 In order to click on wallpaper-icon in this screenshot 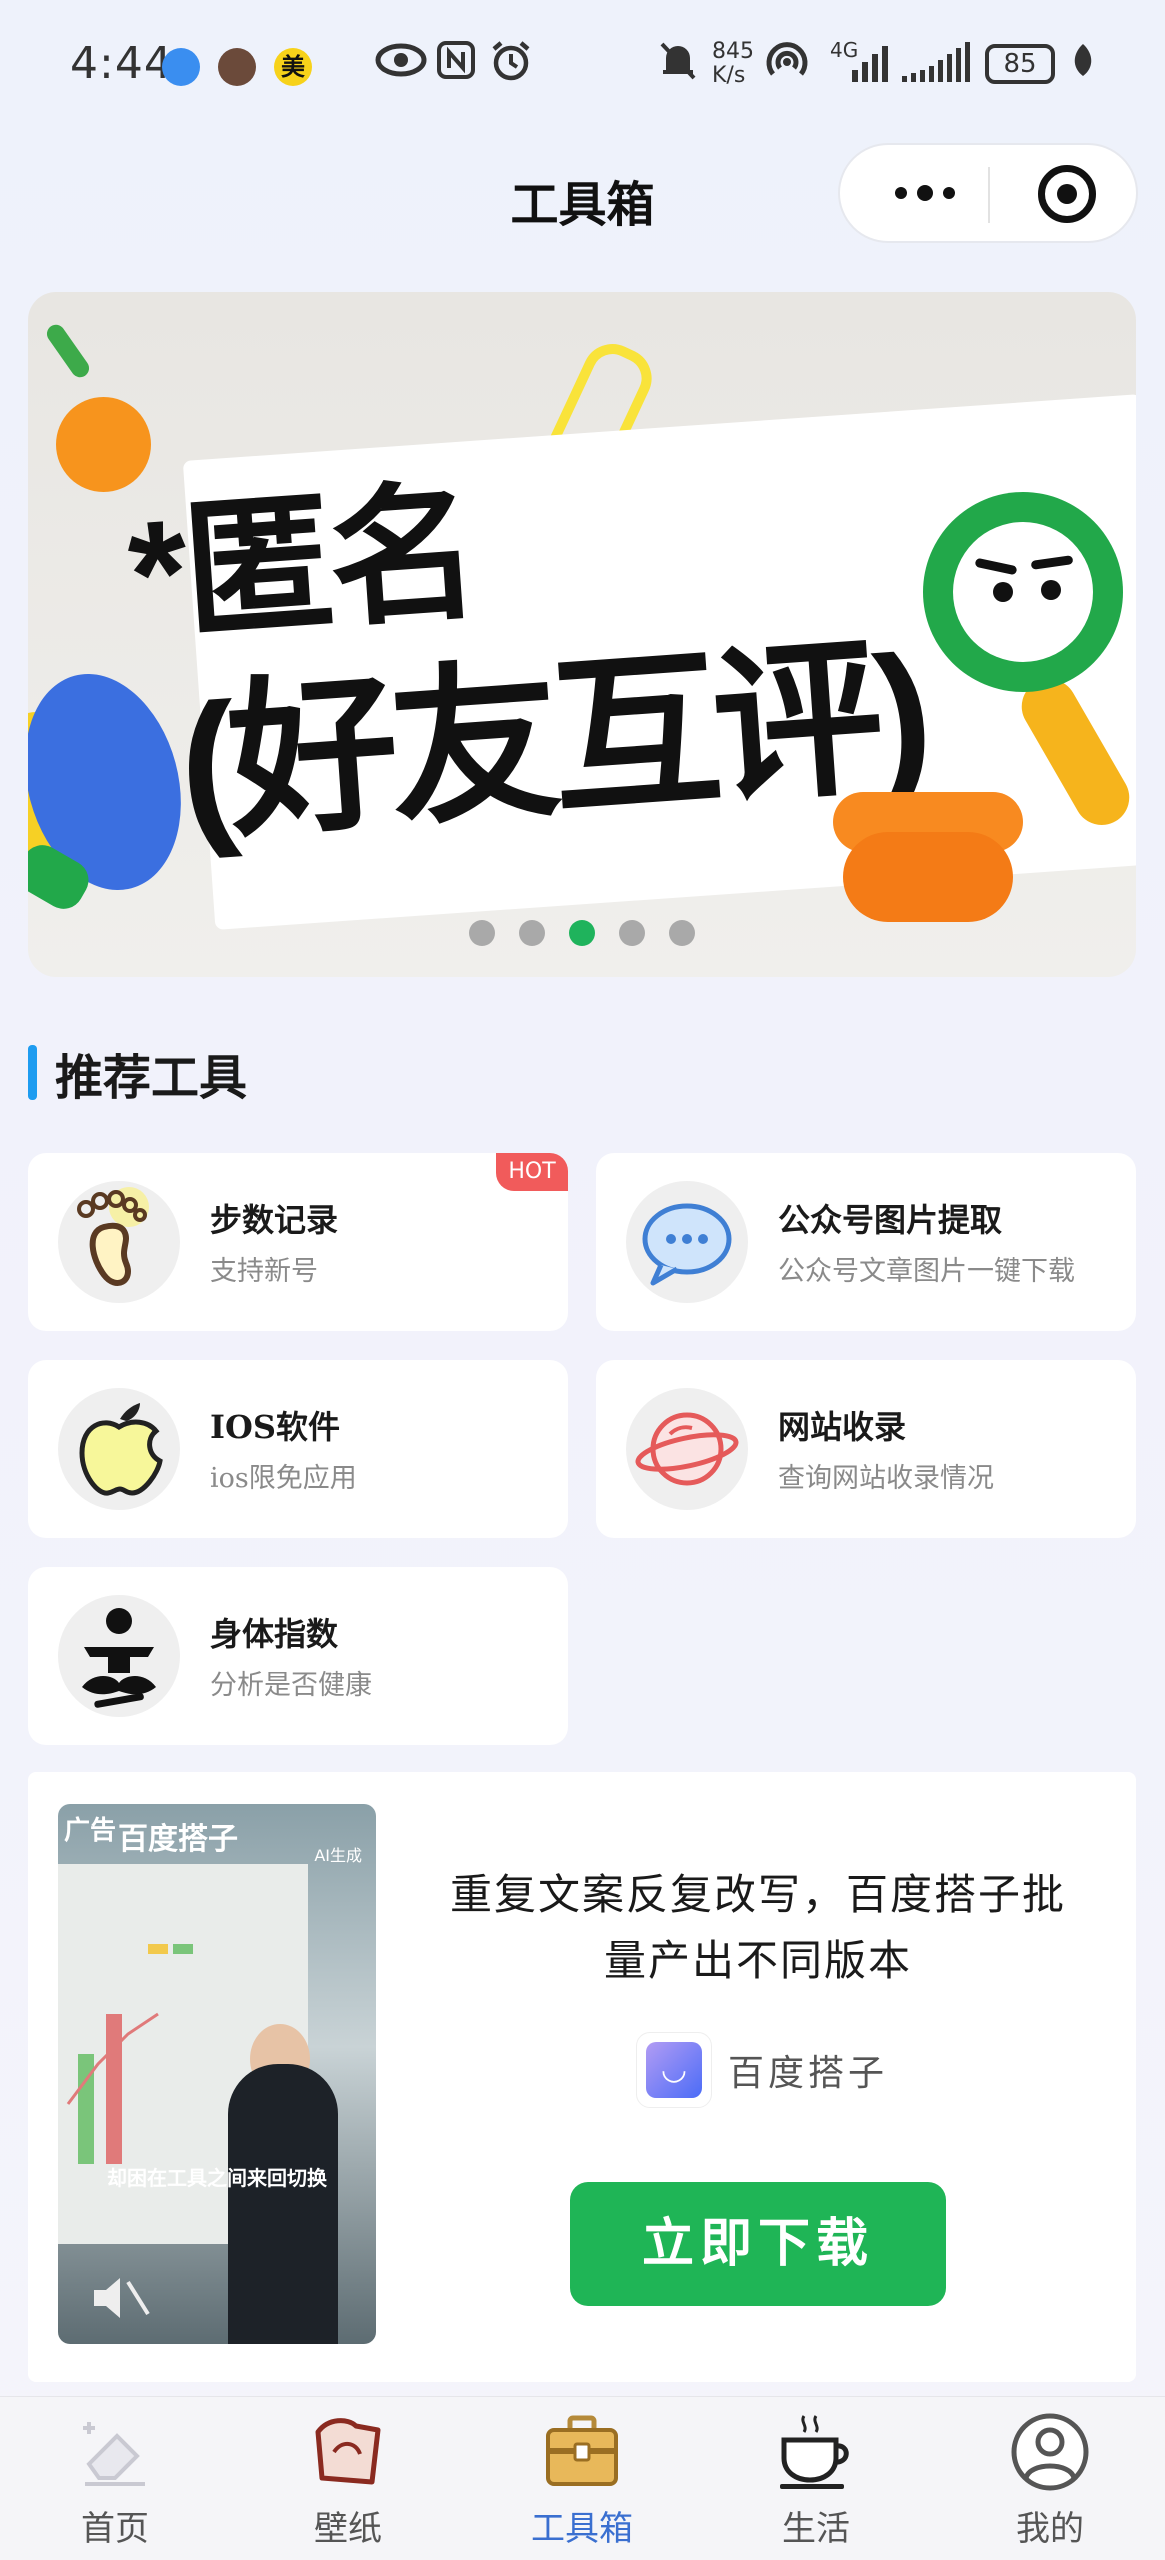, I will do `click(348, 2451)`.